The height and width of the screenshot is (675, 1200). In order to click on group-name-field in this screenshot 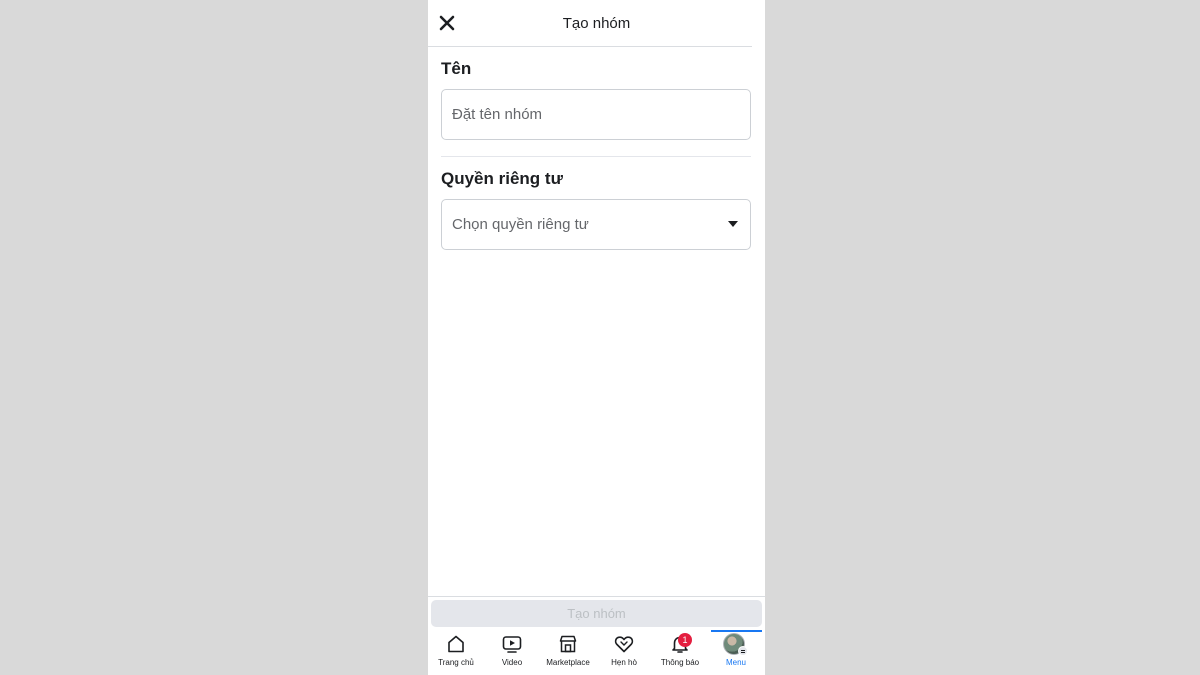, I will do `click(596, 114)`.